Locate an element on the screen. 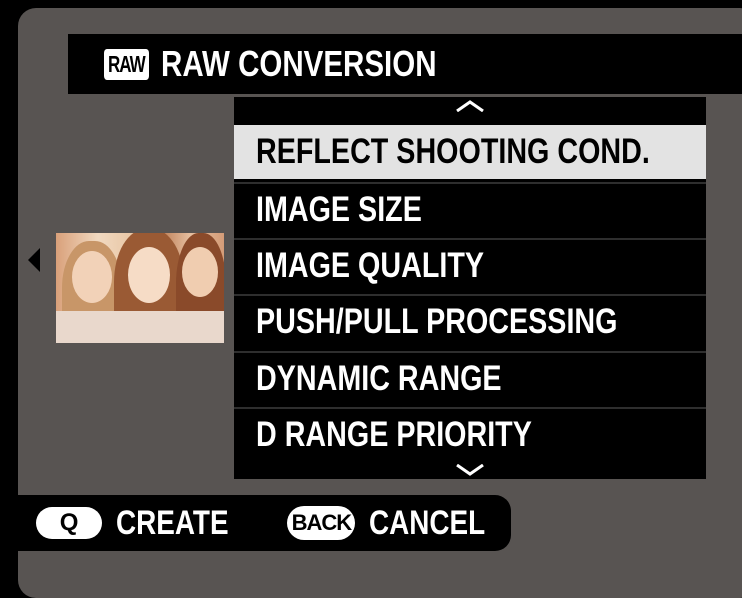 This screenshot has height=598, width=742. footer-bar: Q CREATE BACK CANCEL is located at coordinates (264, 523).